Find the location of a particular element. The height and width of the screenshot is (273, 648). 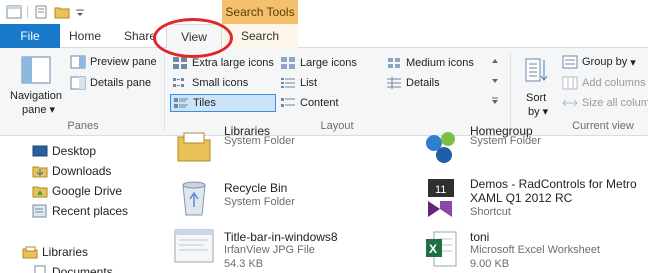

layout-medium-icons: Medium icons is located at coordinates (430, 63).